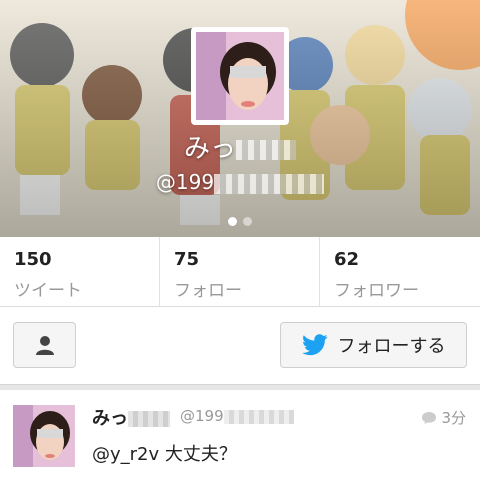  I want to click on stat-following: 75 フォロー, so click(240, 271).